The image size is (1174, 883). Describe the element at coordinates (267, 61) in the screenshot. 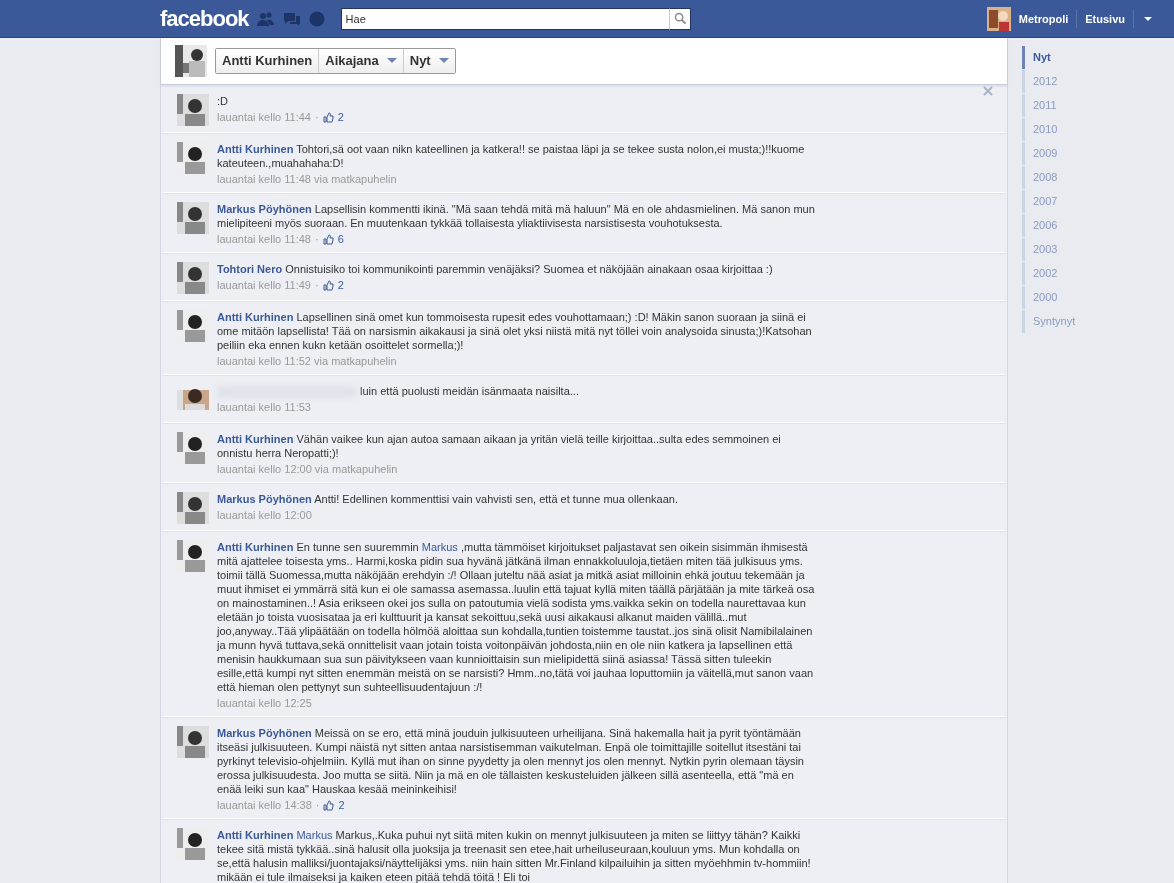

I see `name-button: Antti Kurhinen` at that location.